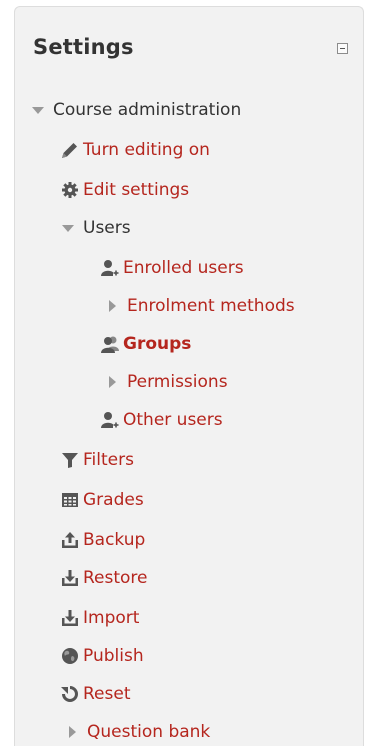  I want to click on tree-item-reset: Reset, so click(96, 694).